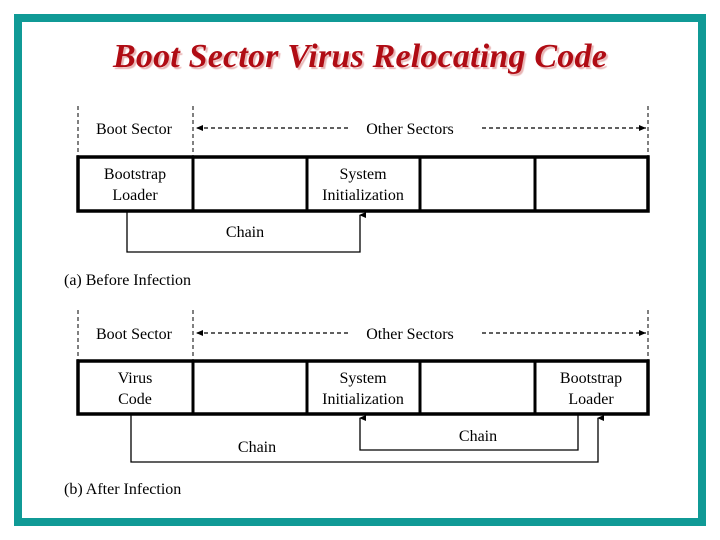 Image resolution: width=720 pixels, height=540 pixels. I want to click on chain-connector-virus-to-loader, so click(367, 439).